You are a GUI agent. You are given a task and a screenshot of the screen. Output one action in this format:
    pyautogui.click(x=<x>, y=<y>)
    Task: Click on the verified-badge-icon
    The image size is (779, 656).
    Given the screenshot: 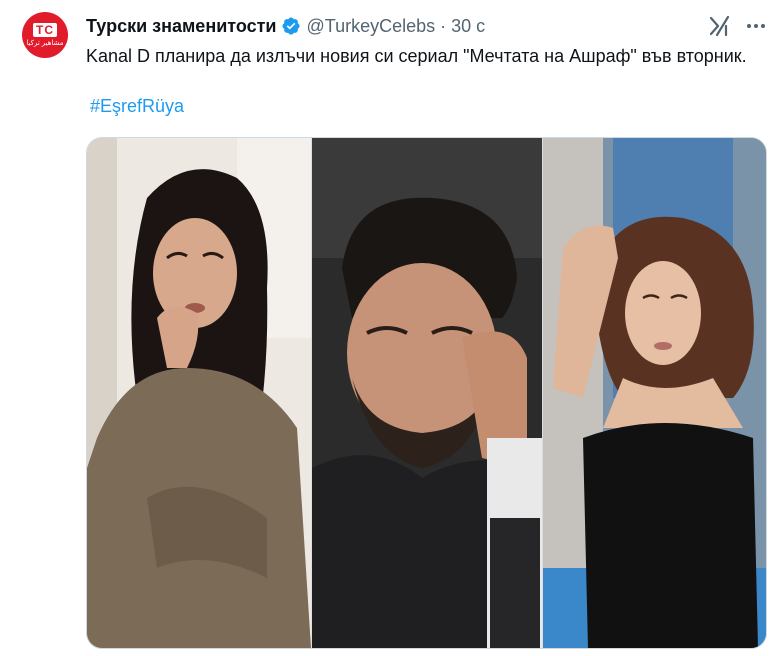 What is the action you would take?
    pyautogui.click(x=291, y=26)
    